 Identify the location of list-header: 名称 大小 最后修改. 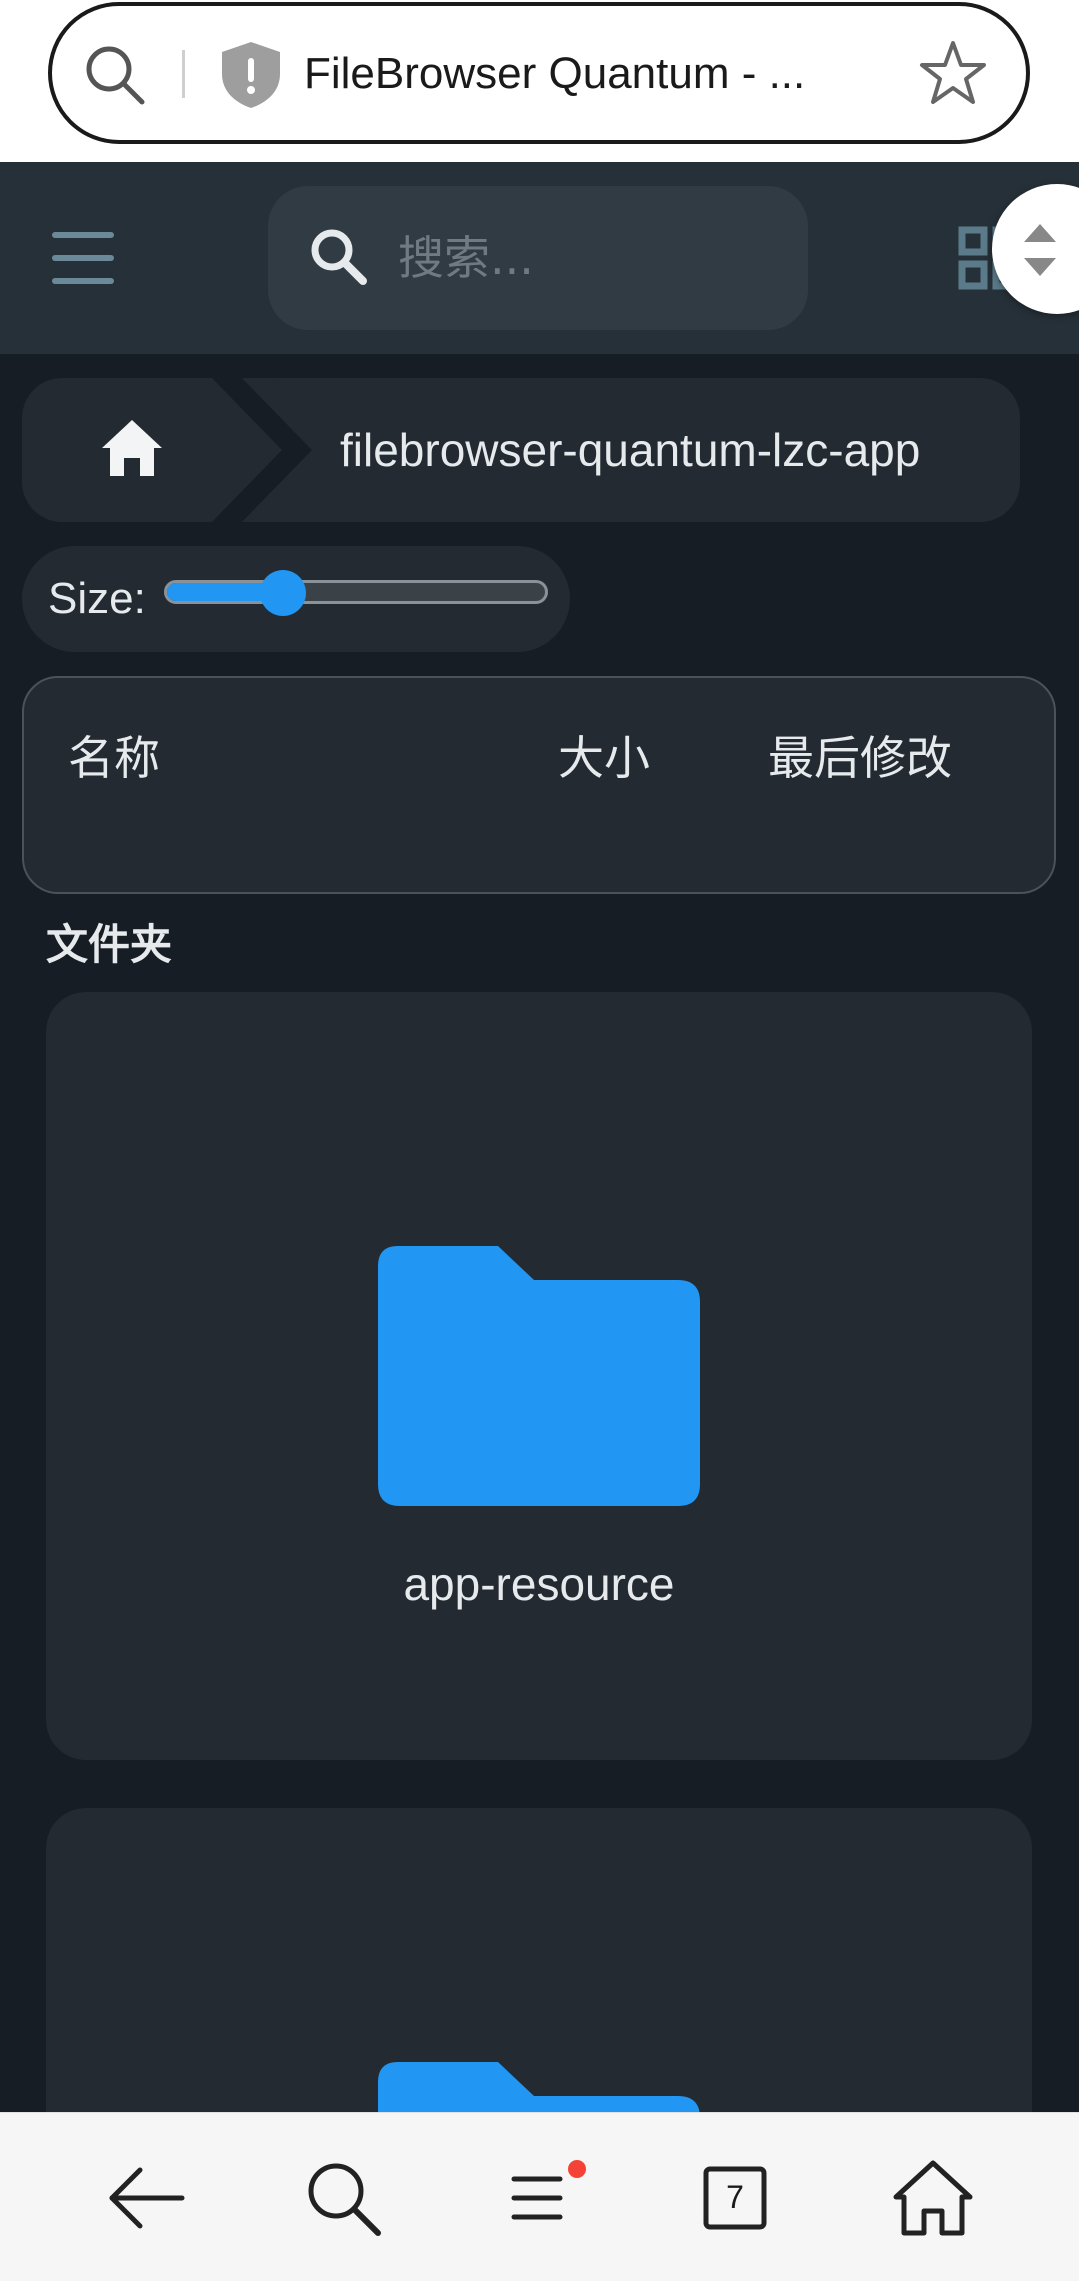
(539, 785).